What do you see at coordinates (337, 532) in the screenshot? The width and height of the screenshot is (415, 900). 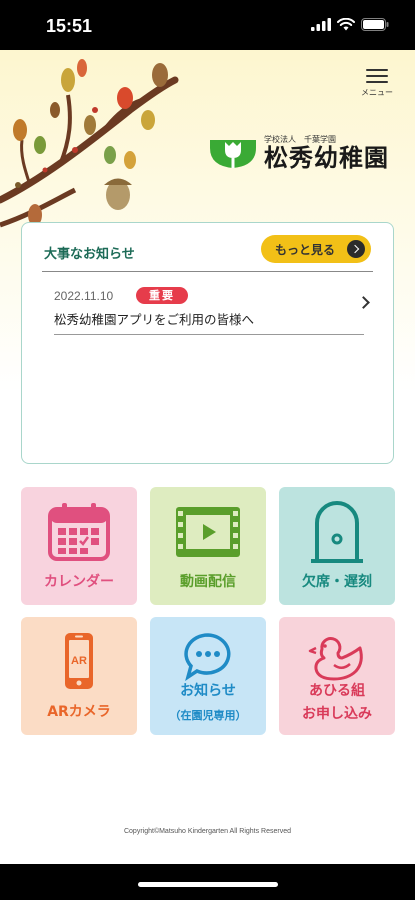 I see `door-icon` at bounding box center [337, 532].